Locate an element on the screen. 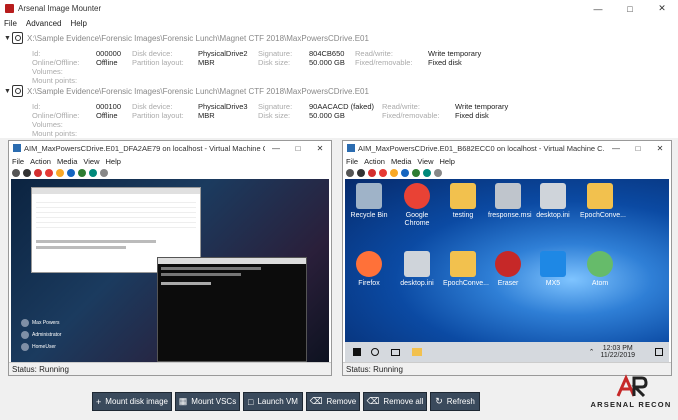  remove-all-button: ⌫ Remove all is located at coordinates (395, 401).